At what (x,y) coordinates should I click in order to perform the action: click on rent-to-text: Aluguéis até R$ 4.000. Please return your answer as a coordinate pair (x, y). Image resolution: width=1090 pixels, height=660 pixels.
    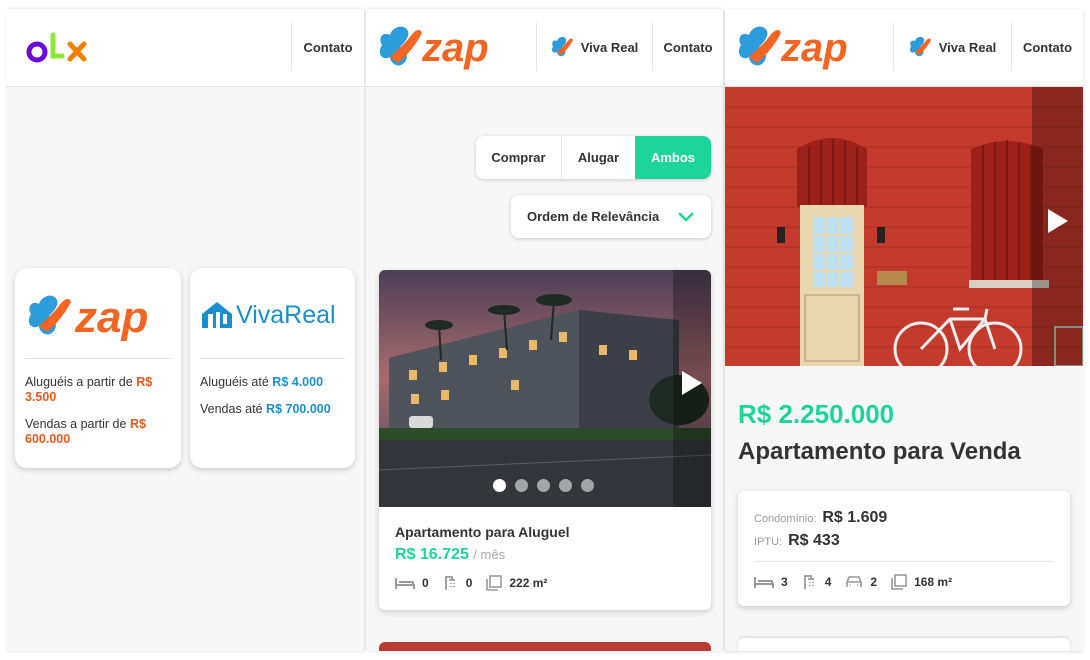
    Looking at the image, I should click on (262, 382).